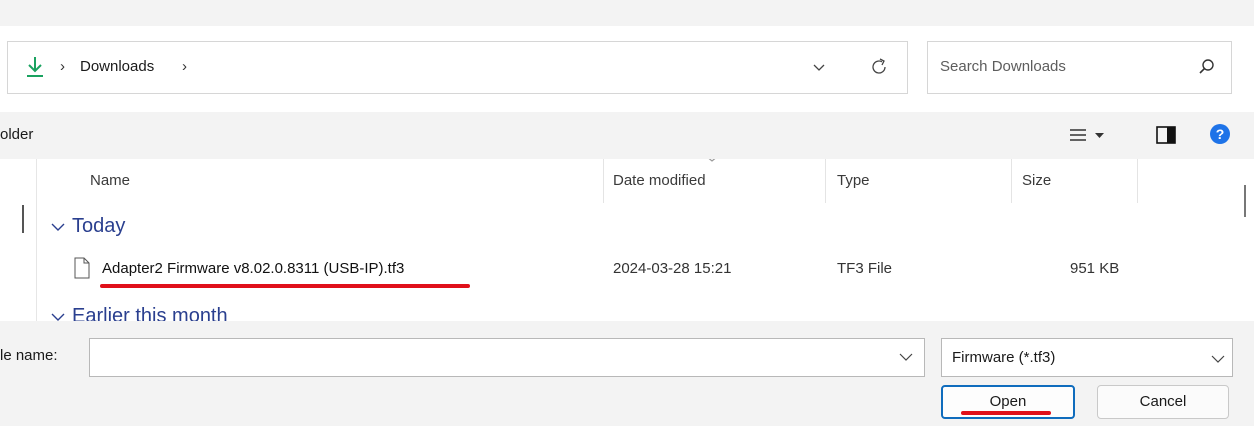 Image resolution: width=1254 pixels, height=426 pixels. What do you see at coordinates (715, 181) in the screenshot?
I see `column-header-date-modified: Date modified` at bounding box center [715, 181].